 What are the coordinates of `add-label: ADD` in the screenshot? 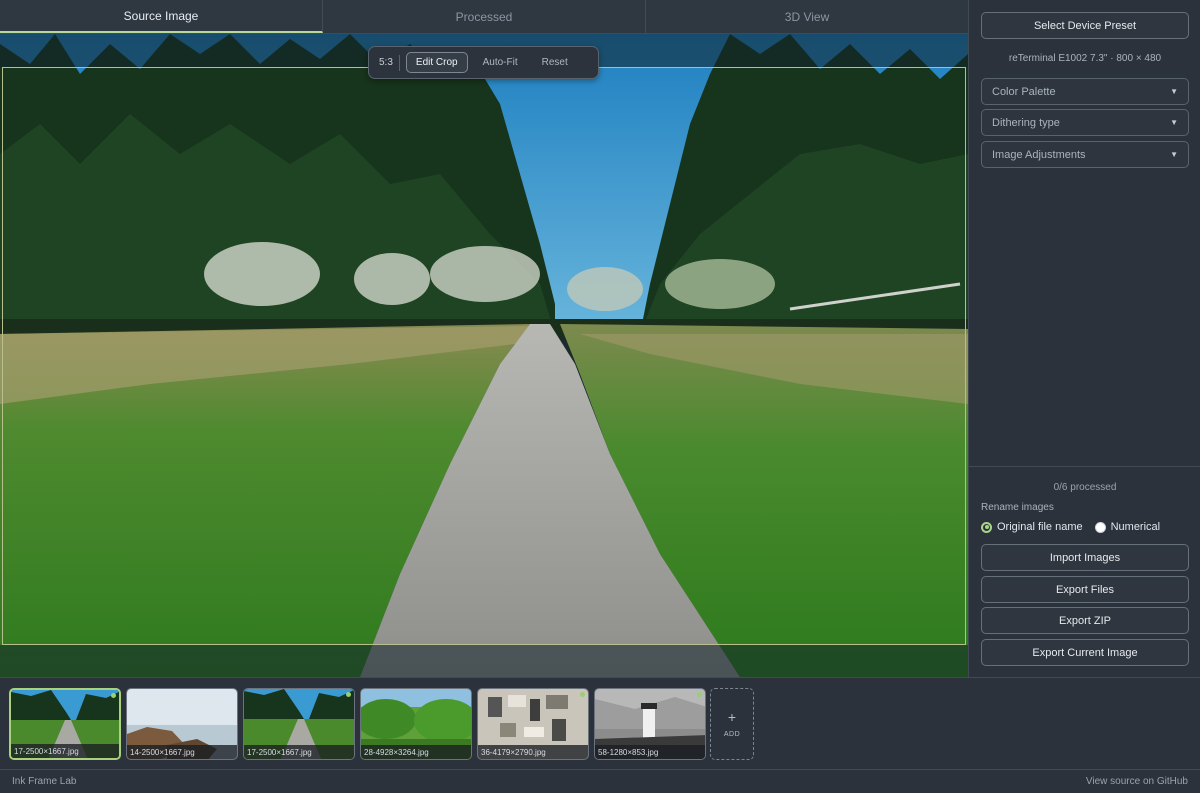 It's located at (732, 734).